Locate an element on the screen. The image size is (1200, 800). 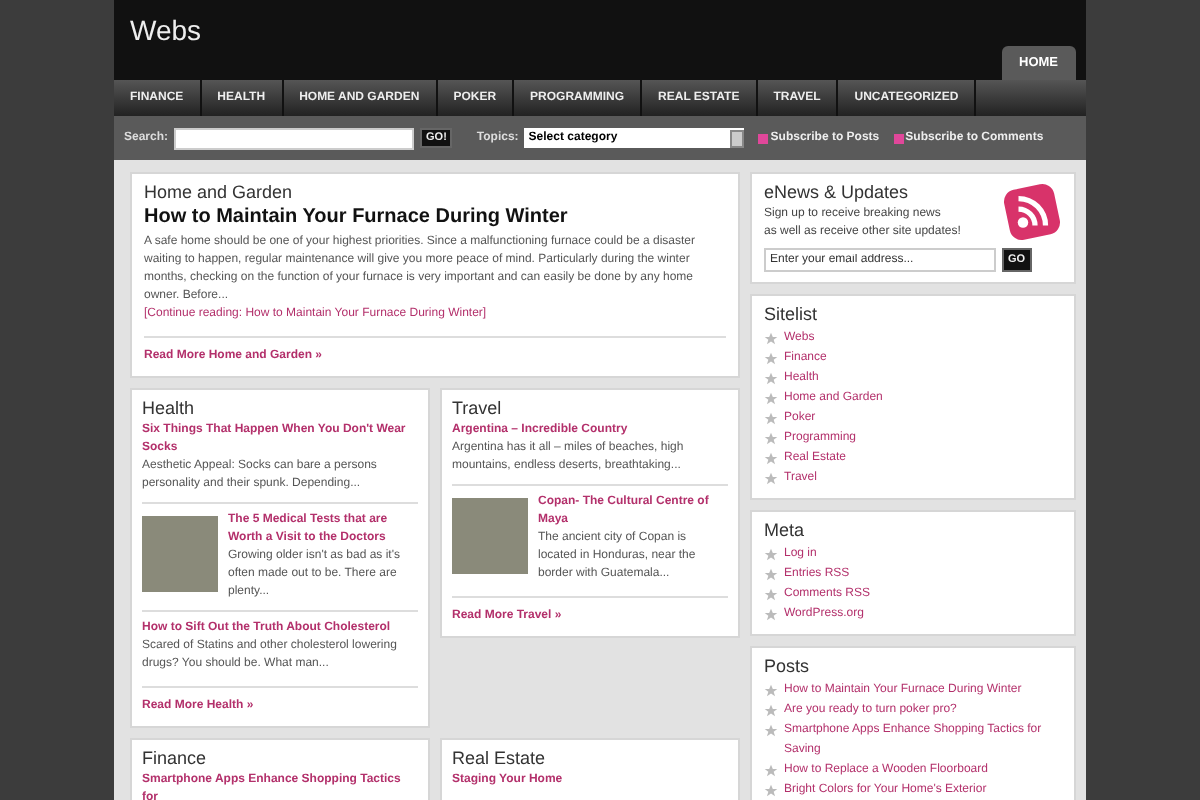
widget-title: Sitelist is located at coordinates (792, 315).